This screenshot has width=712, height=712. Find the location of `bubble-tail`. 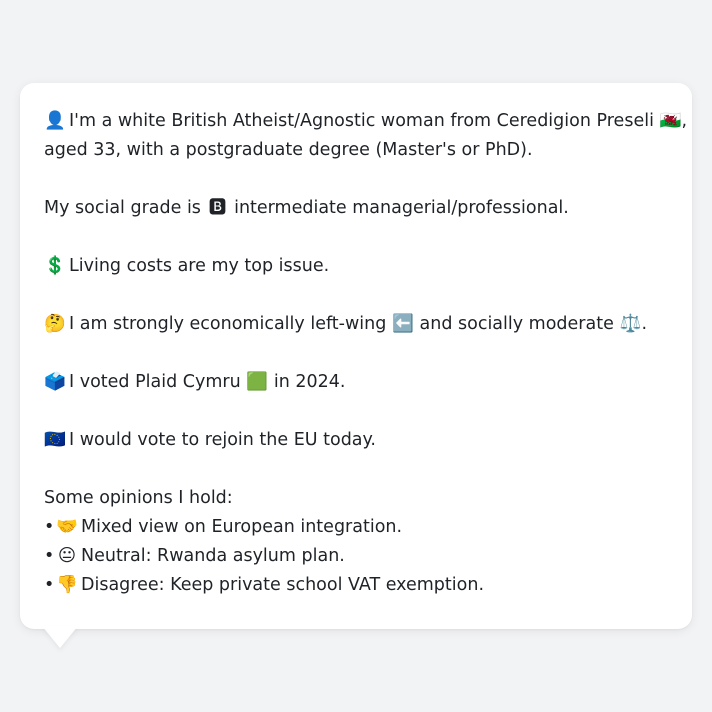

bubble-tail is located at coordinates (60, 637).